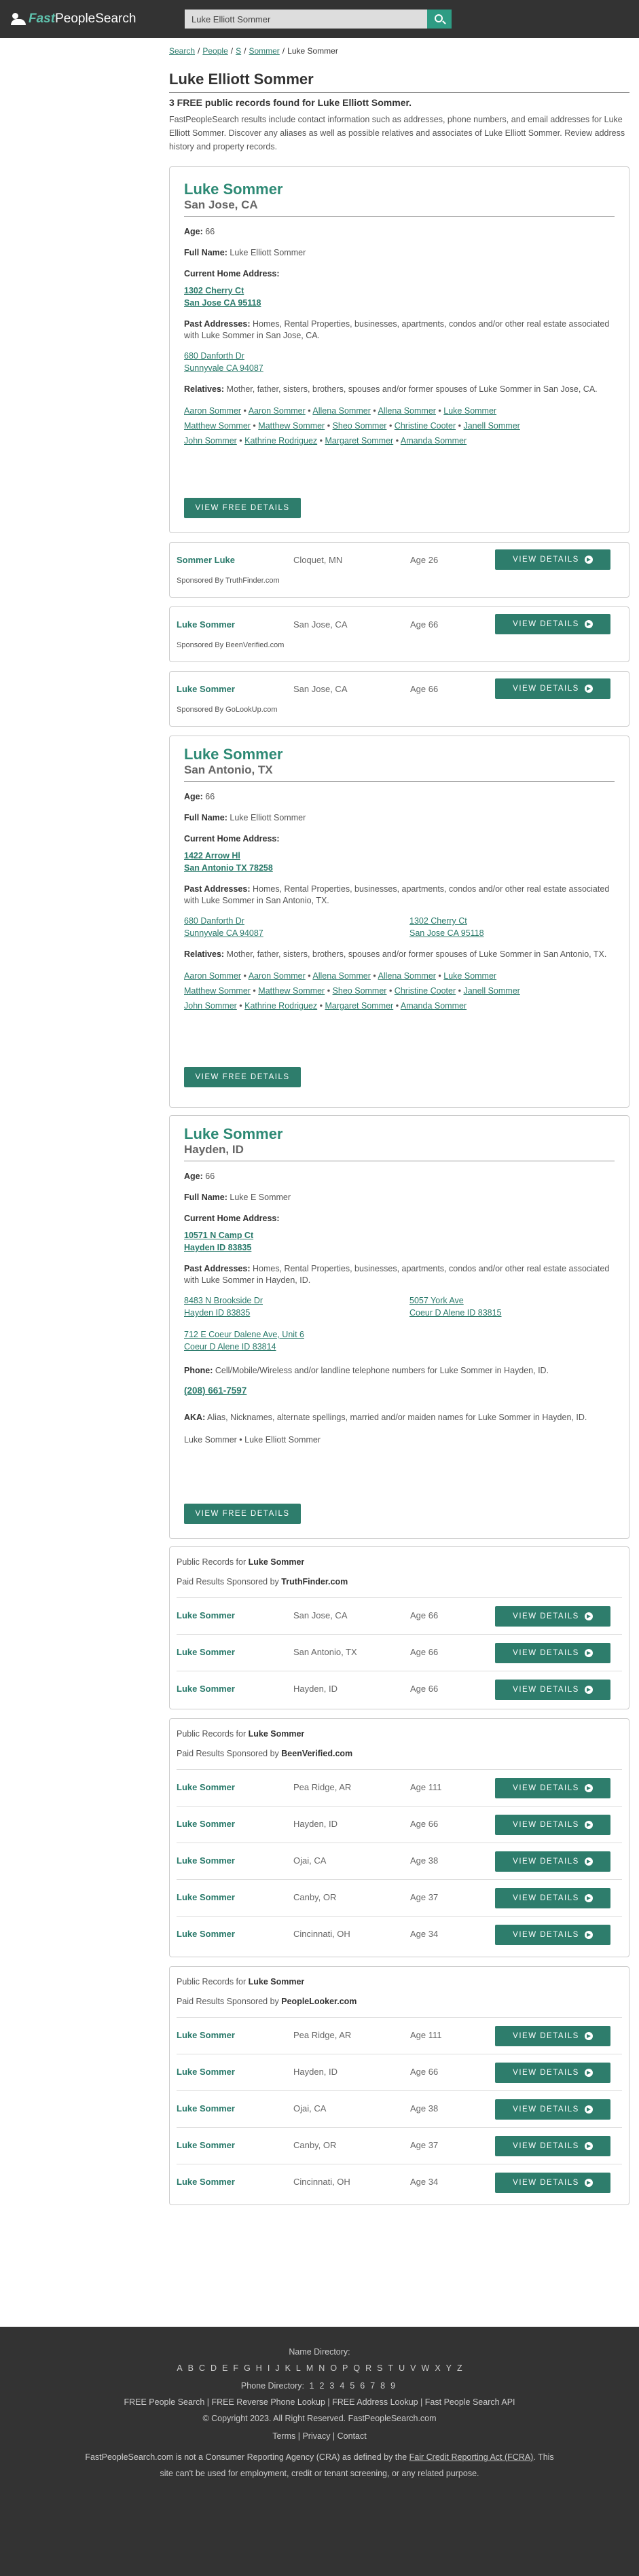 This screenshot has height=2576, width=639. Describe the element at coordinates (309, 2368) in the screenshot. I see `letter-link: M` at that location.